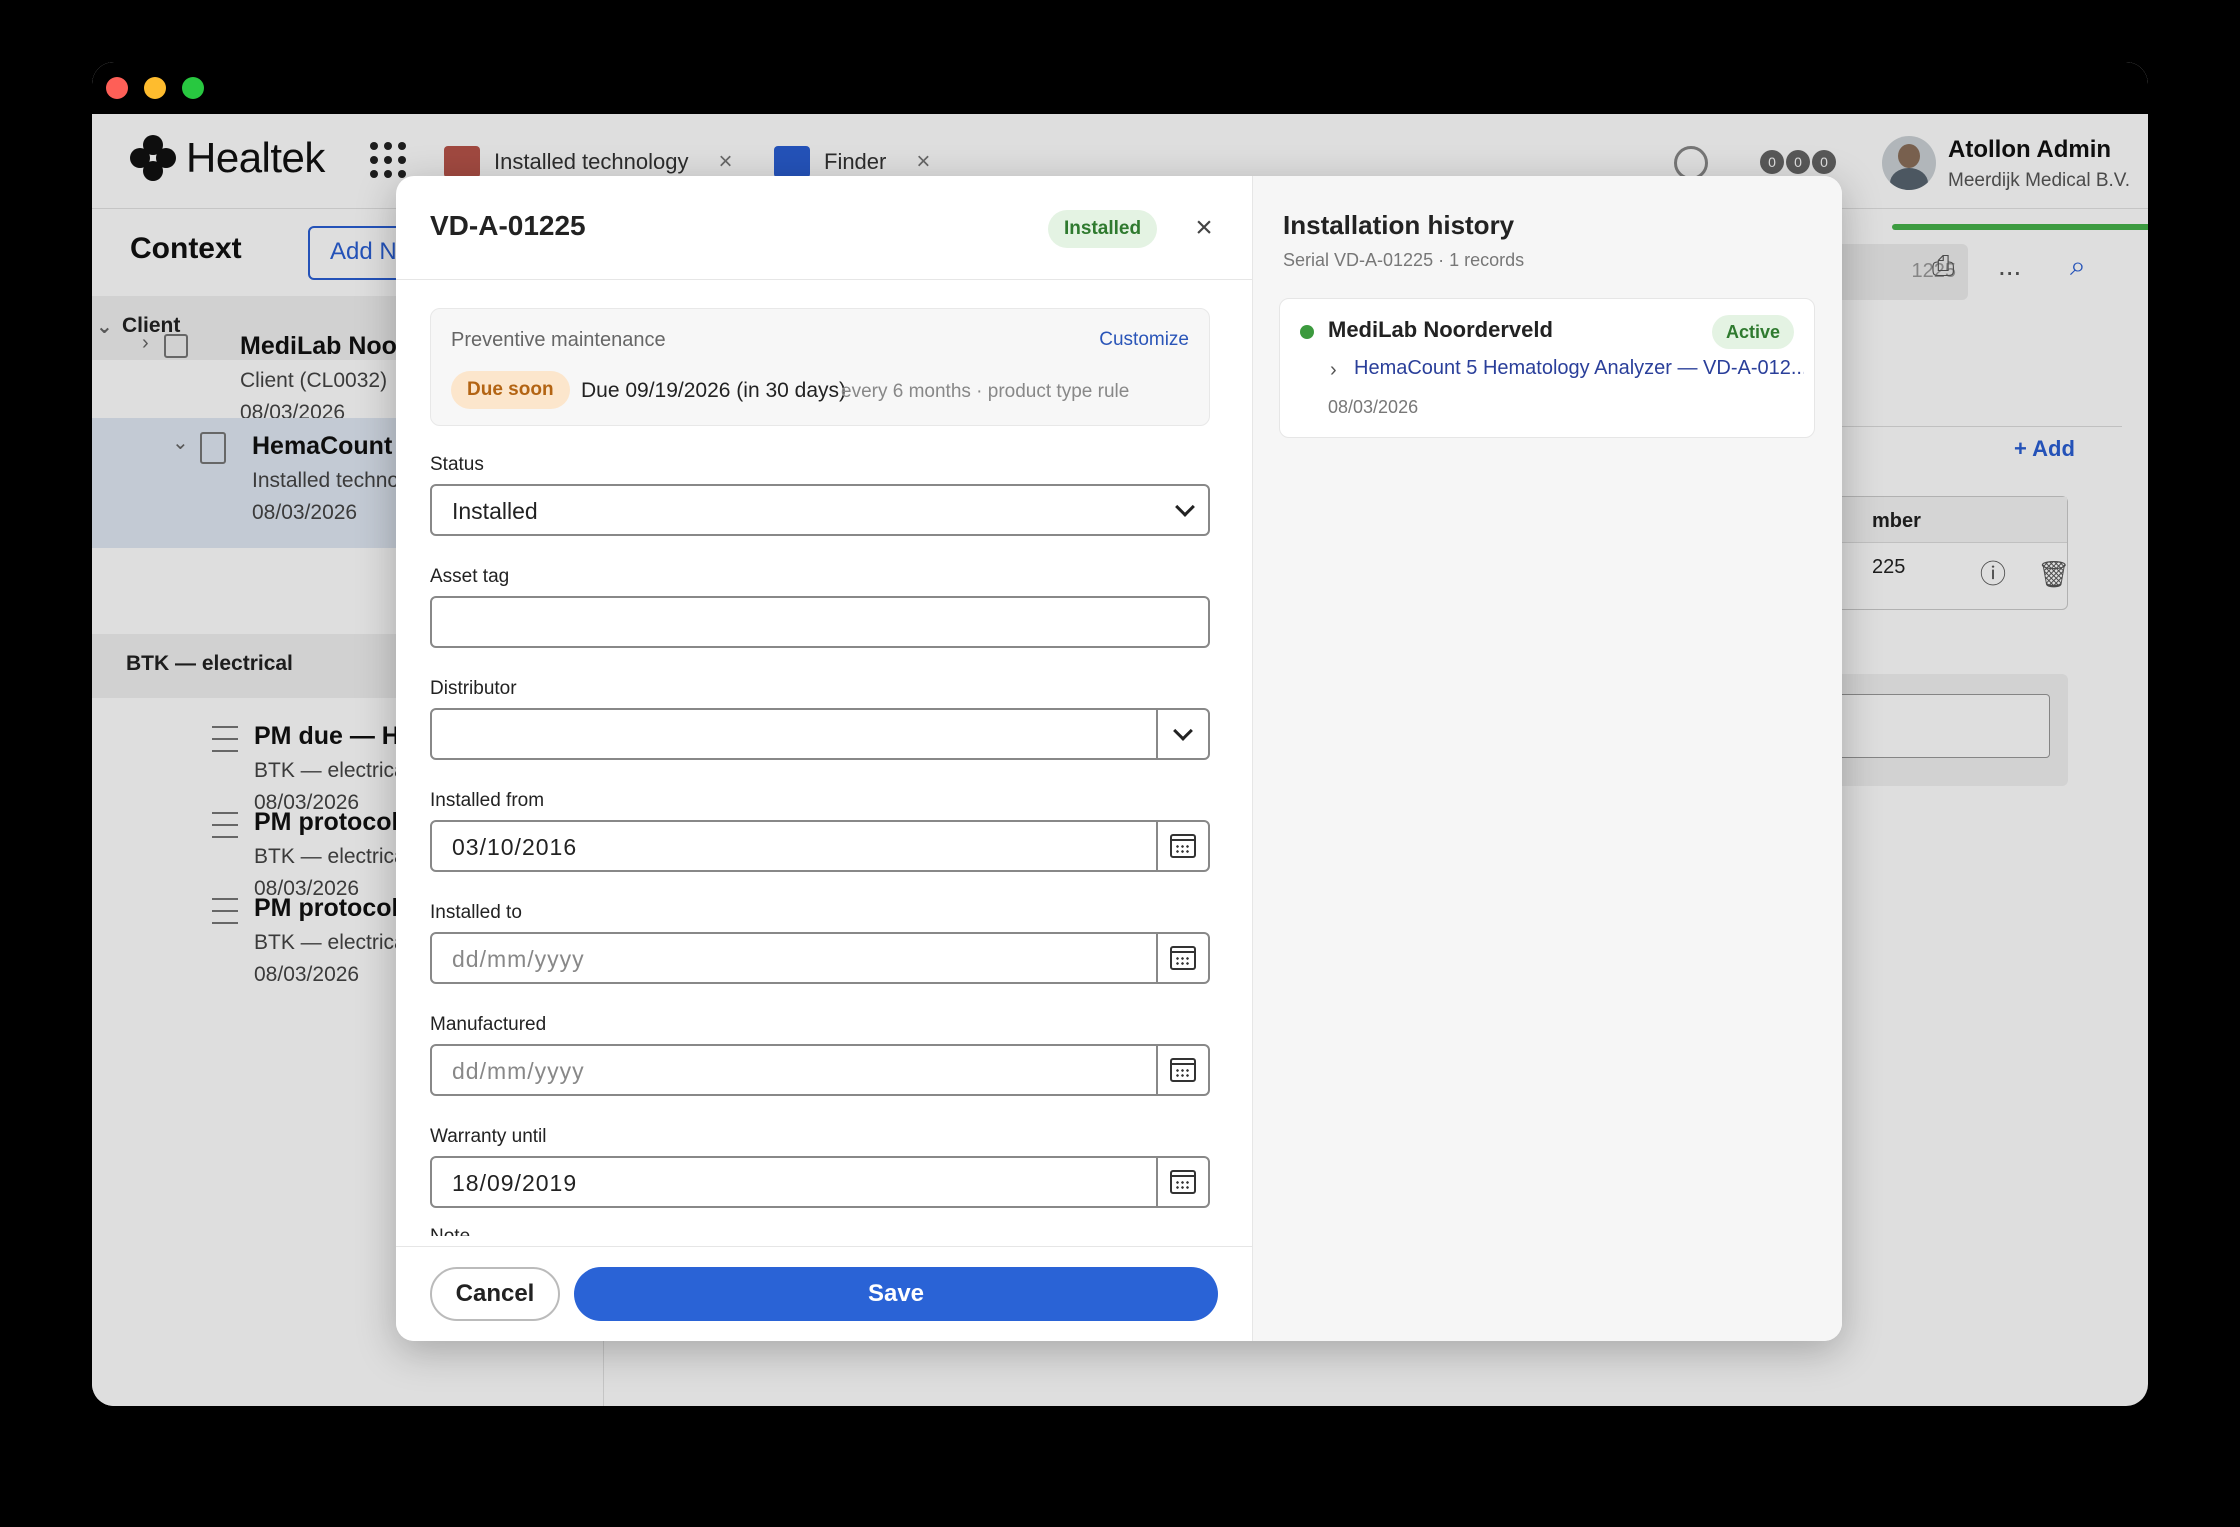 This screenshot has width=2240, height=1527. Describe the element at coordinates (488, 1136) in the screenshot. I see `warranty-label: Warranty until` at that location.